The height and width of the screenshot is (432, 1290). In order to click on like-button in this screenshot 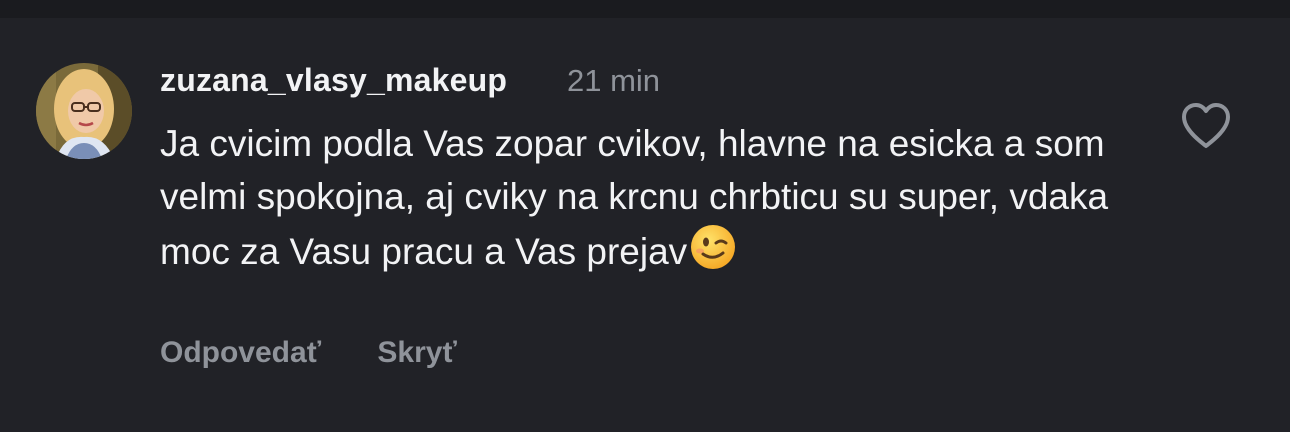, I will do `click(1206, 126)`.